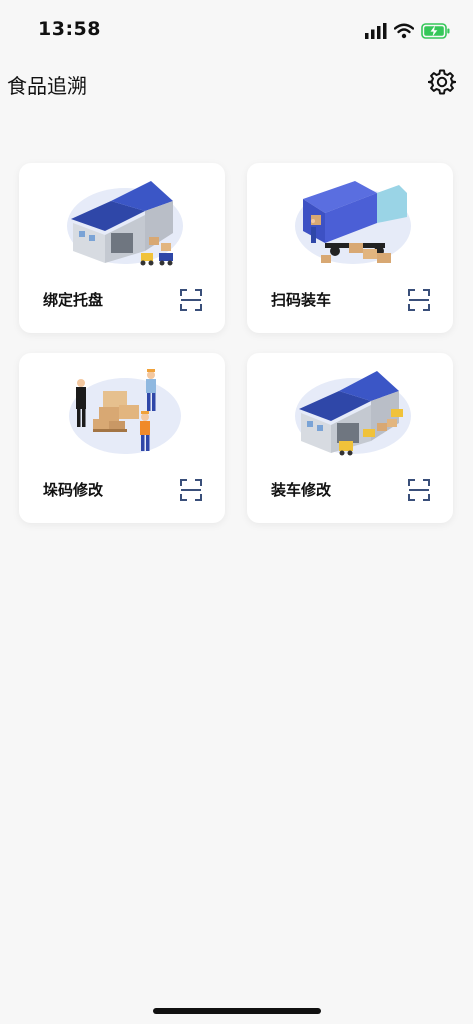 The height and width of the screenshot is (1024, 473). Describe the element at coordinates (301, 490) in the screenshot. I see `card-label: 装车修改` at that location.